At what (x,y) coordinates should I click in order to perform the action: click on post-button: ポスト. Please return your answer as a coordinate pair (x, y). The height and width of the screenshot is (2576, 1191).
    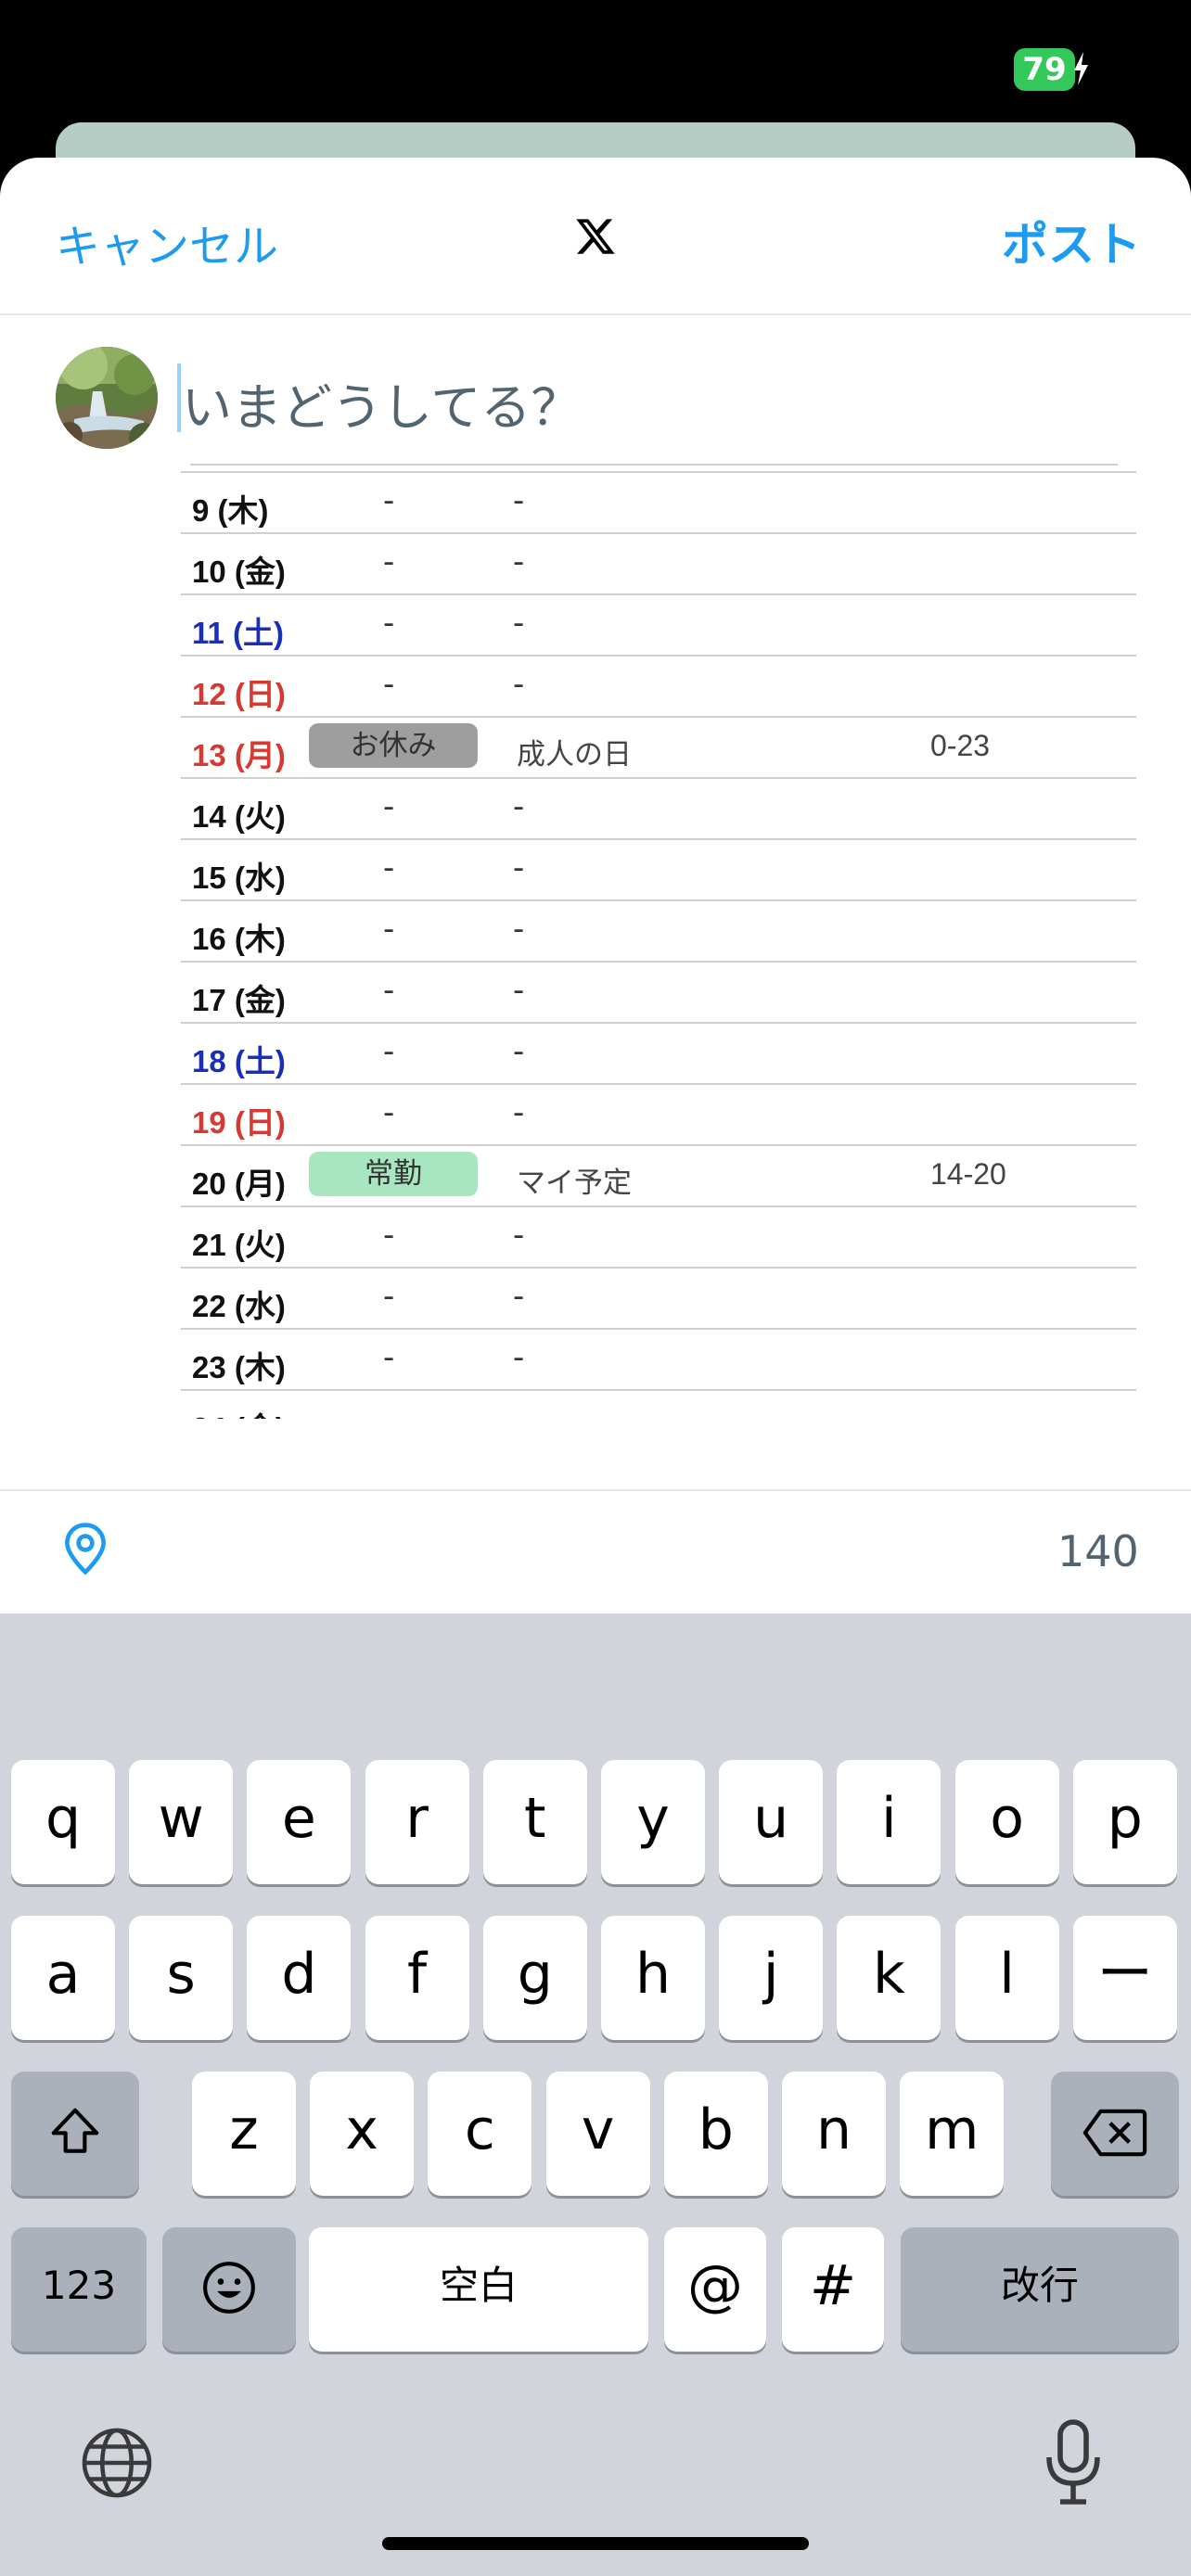
    Looking at the image, I should click on (1071, 241).